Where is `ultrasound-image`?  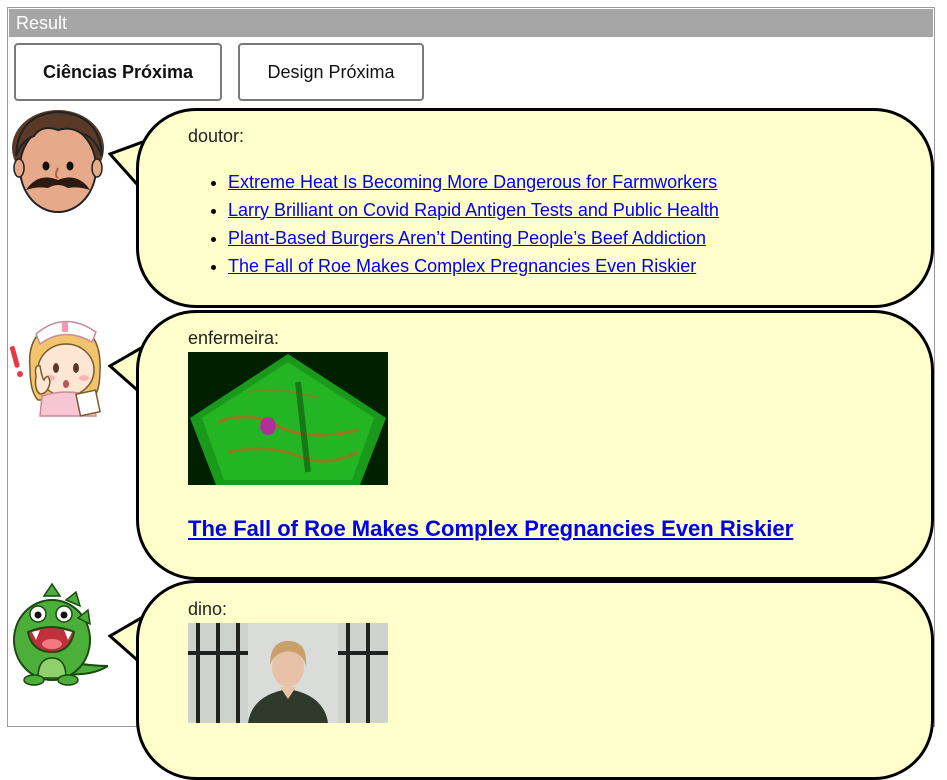 ultrasound-image is located at coordinates (288, 418).